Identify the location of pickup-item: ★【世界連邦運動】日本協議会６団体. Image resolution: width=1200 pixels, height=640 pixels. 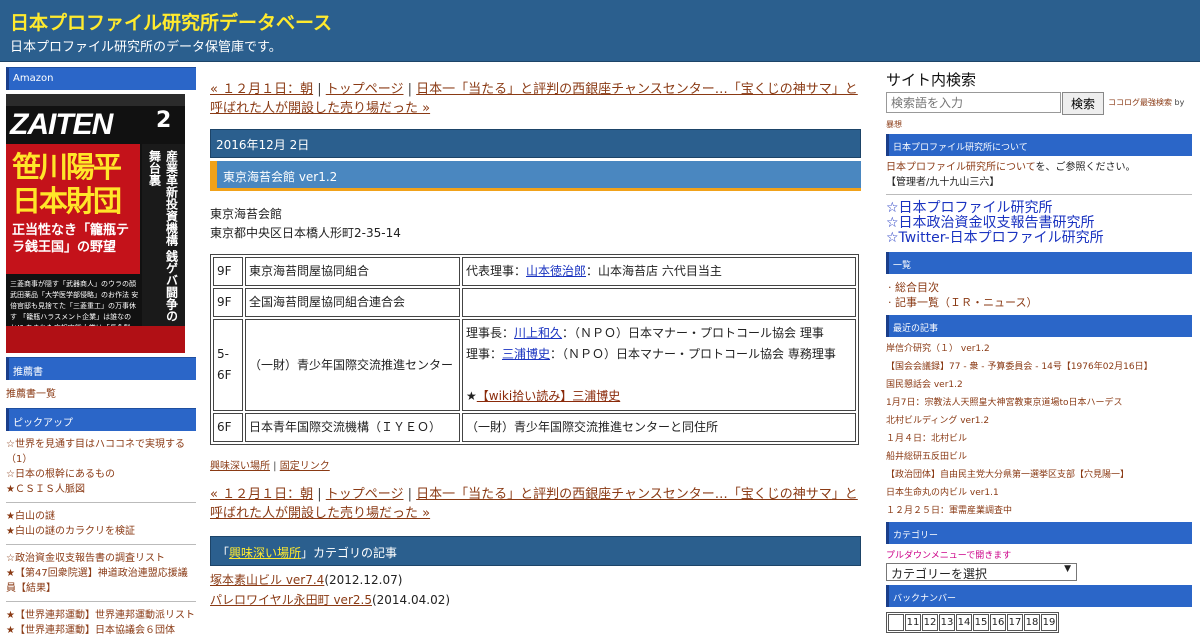
(101, 630).